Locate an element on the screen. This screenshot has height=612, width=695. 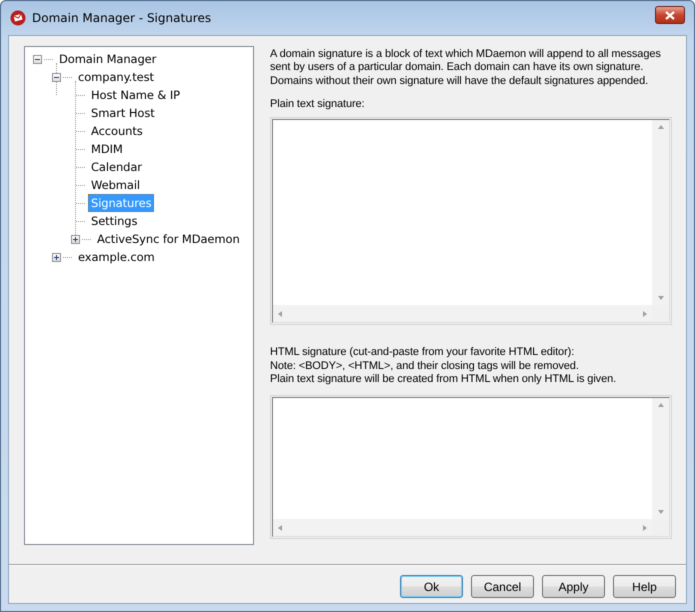
tree-item: example.com is located at coordinates (116, 257).